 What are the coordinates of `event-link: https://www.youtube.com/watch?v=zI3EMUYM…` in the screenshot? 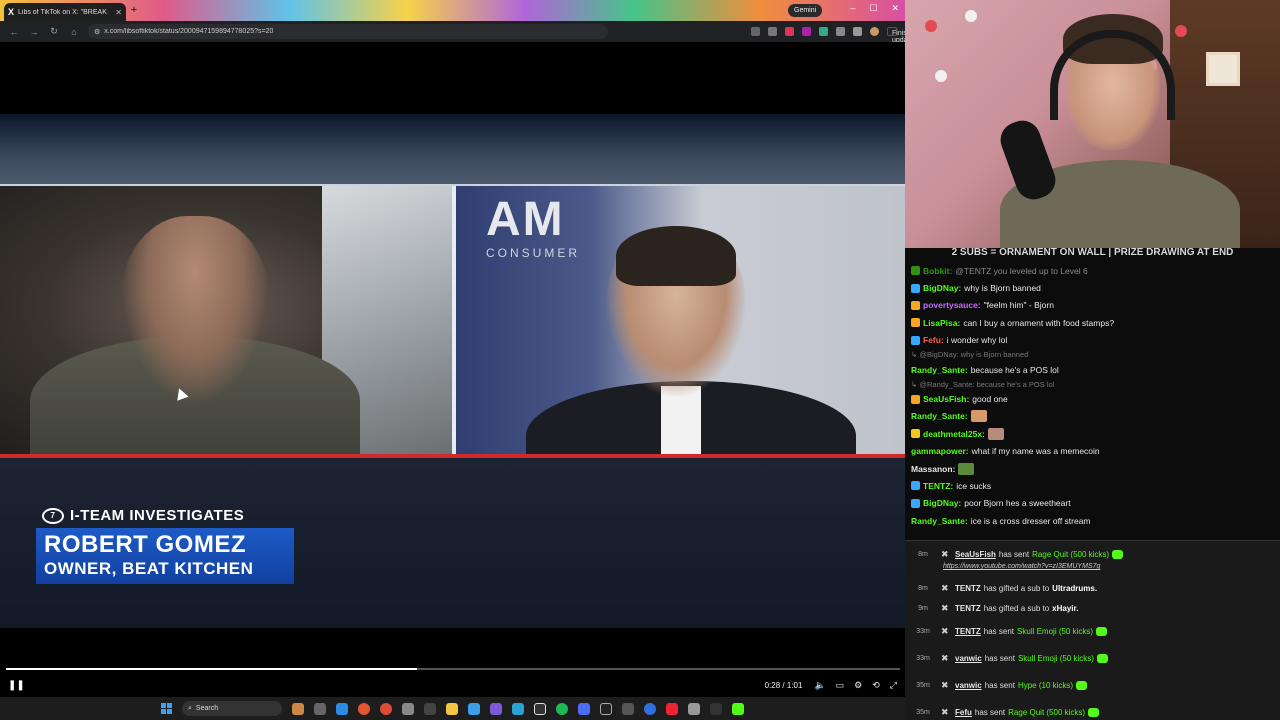 It's located at (1021, 566).